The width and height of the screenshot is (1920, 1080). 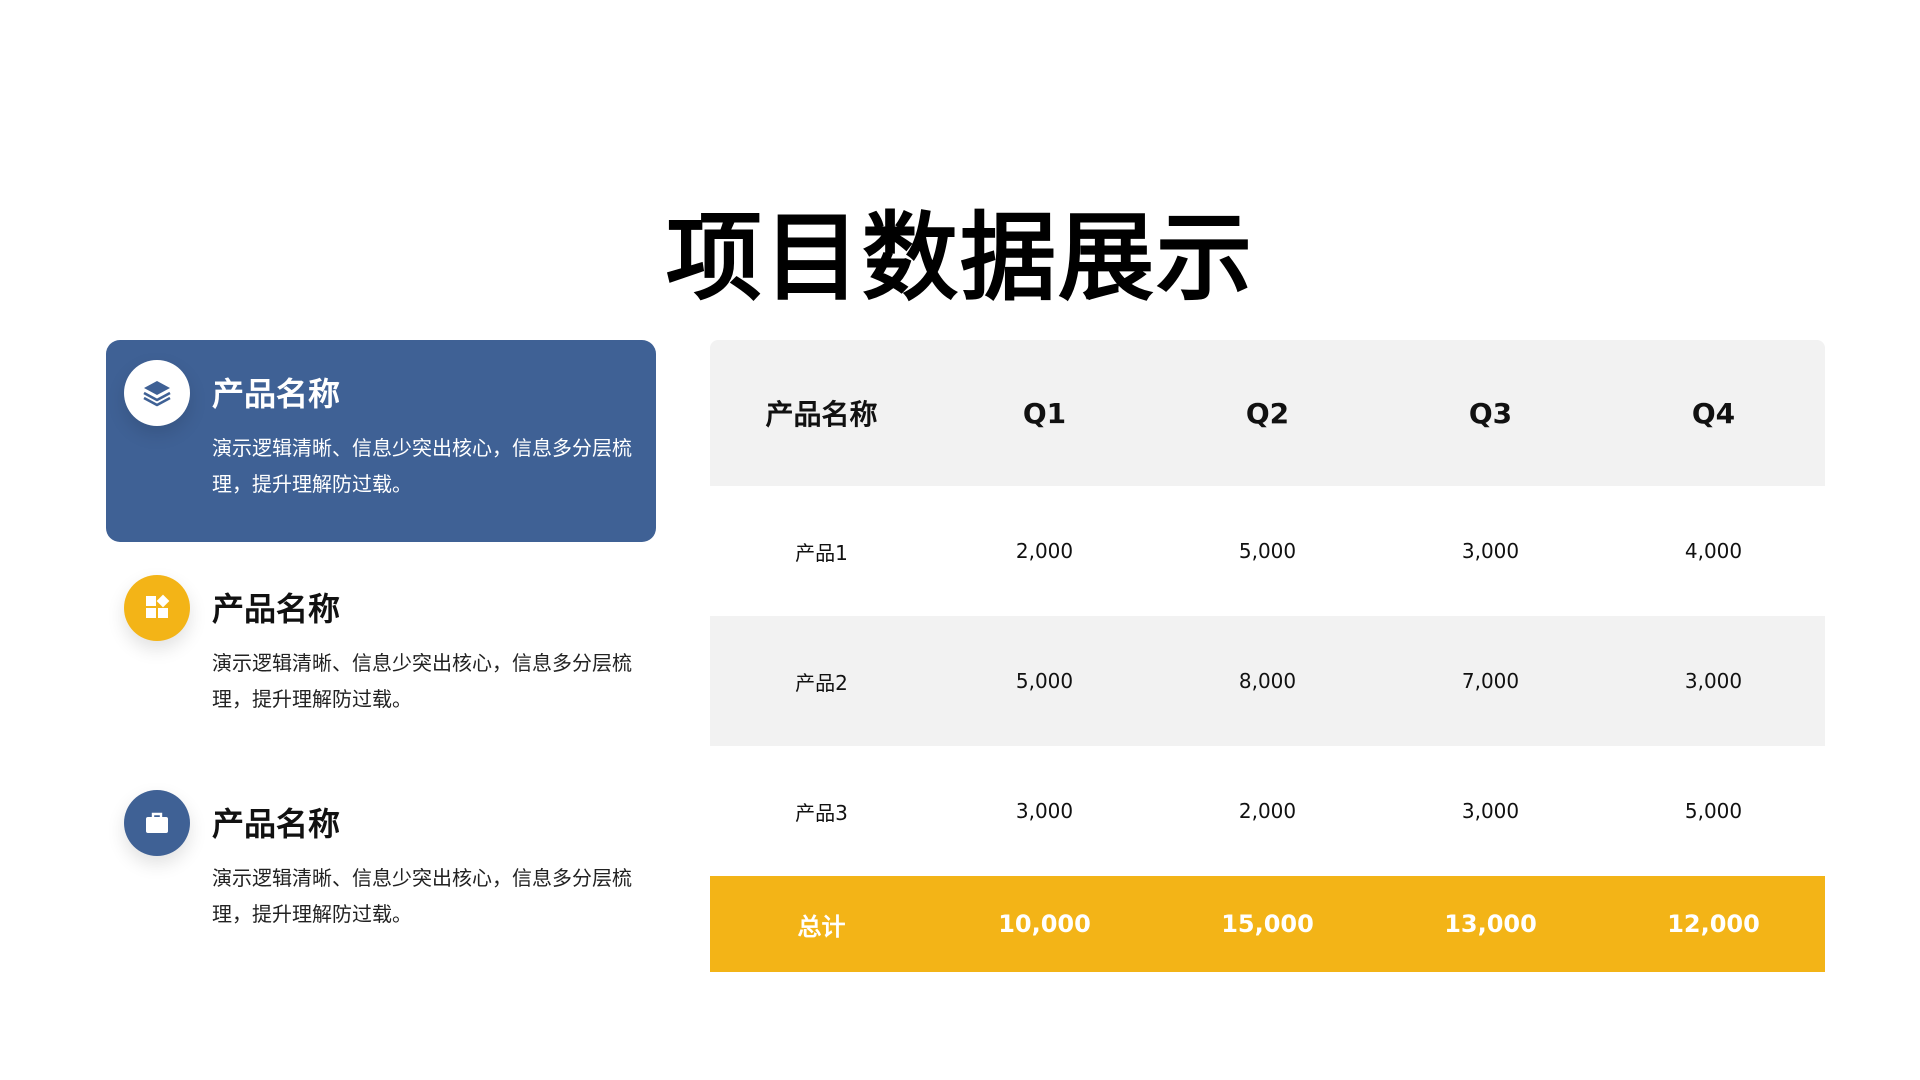 What do you see at coordinates (1713, 551) in the screenshot?
I see `table-cell: 4,000` at bounding box center [1713, 551].